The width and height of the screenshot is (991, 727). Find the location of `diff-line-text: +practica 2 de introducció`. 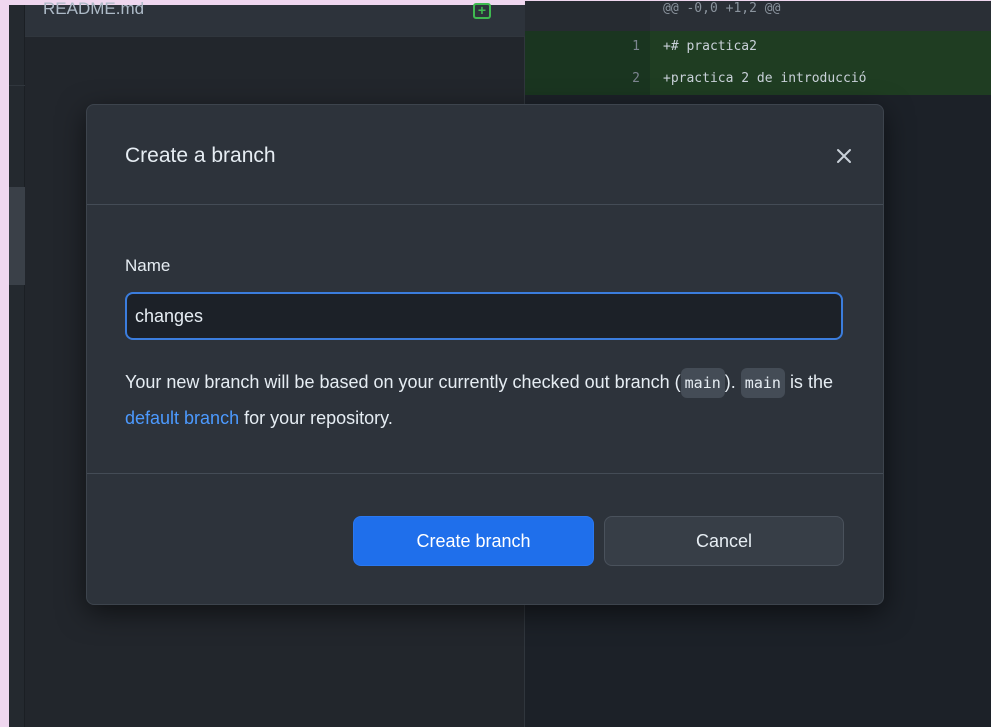

diff-line-text: +practica 2 de introducció is located at coordinates (765, 78).